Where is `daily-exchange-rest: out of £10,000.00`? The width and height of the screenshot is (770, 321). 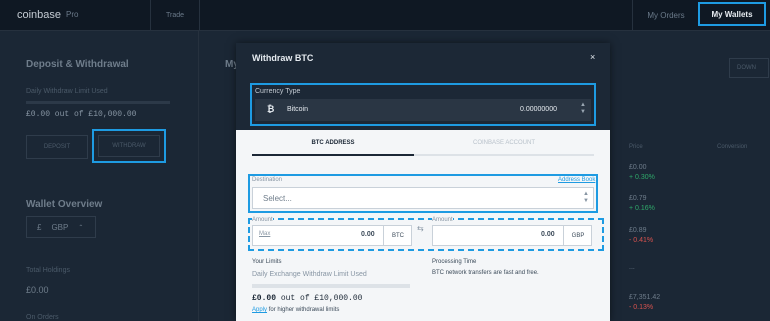 daily-exchange-rest: out of £10,000.00 is located at coordinates (321, 298).